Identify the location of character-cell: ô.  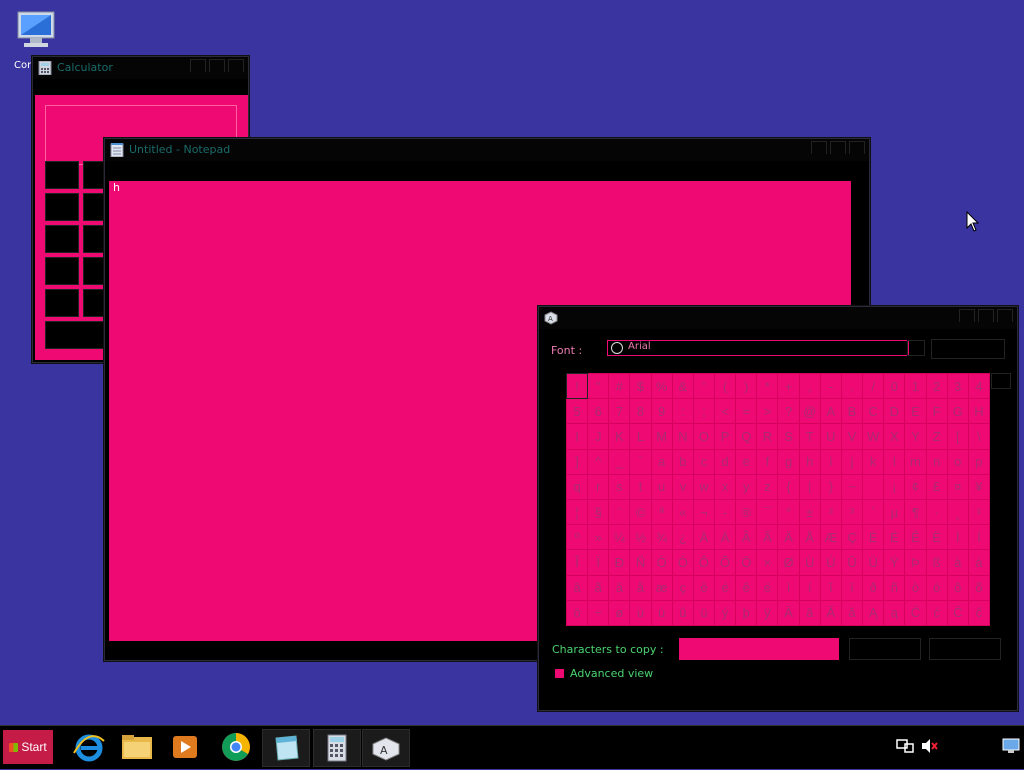
(957, 587).